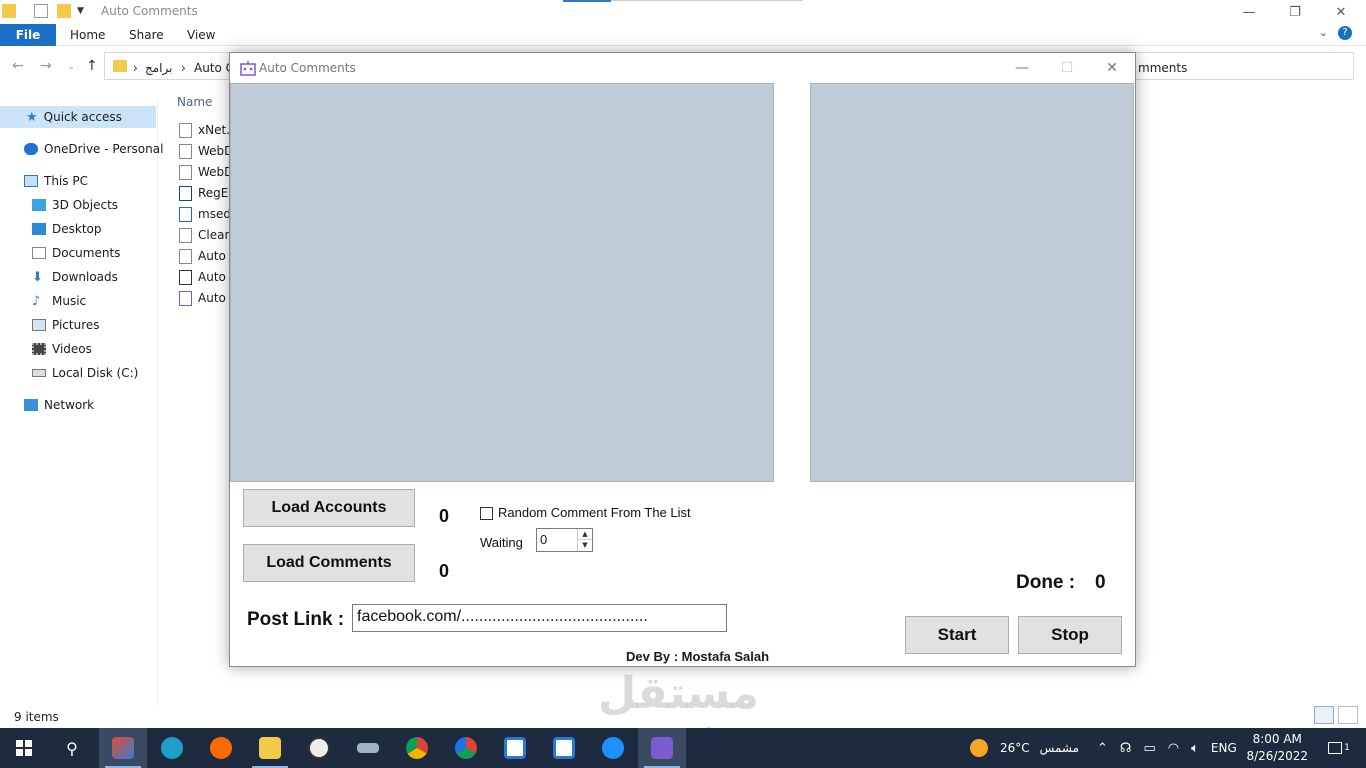  What do you see at coordinates (1224, 748) in the screenshot?
I see `language-indicator: ENG` at bounding box center [1224, 748].